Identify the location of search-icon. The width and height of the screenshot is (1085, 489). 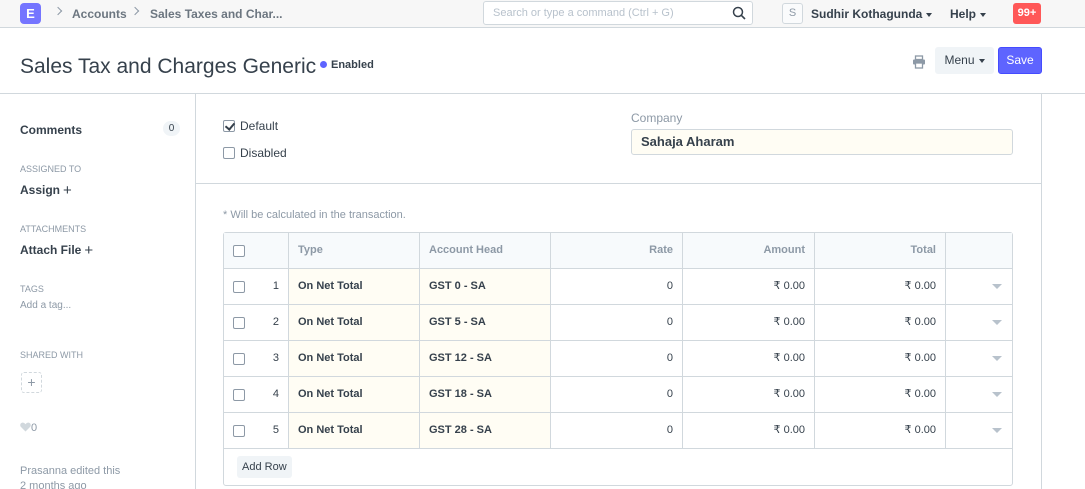
(739, 13).